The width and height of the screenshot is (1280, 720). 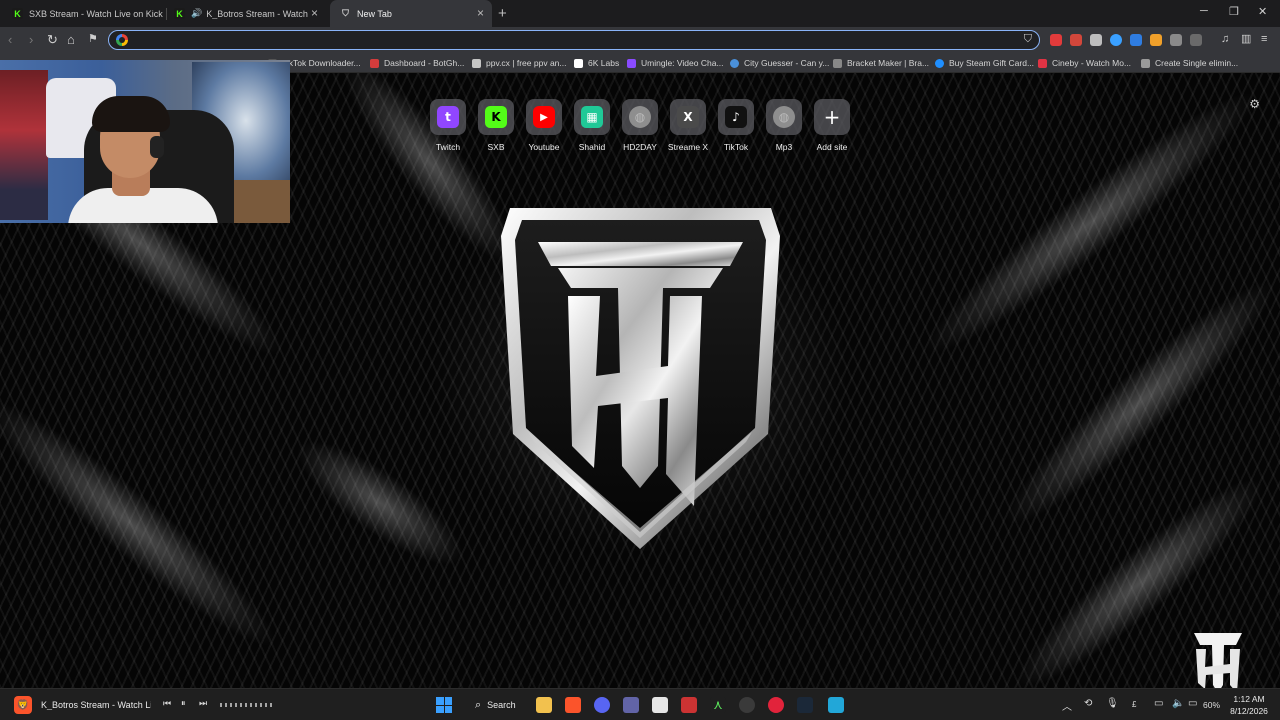 What do you see at coordinates (1264, 39) in the screenshot?
I see `menu-icon: ≡` at bounding box center [1264, 39].